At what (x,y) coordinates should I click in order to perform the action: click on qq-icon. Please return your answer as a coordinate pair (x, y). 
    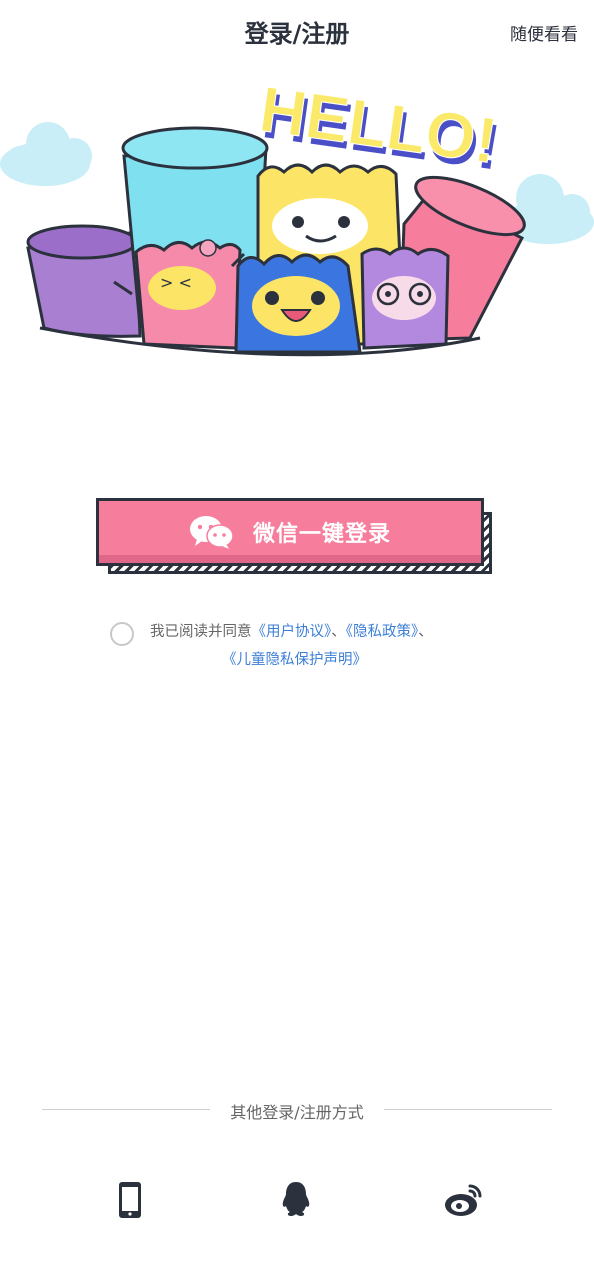
    Looking at the image, I should click on (296, 1200).